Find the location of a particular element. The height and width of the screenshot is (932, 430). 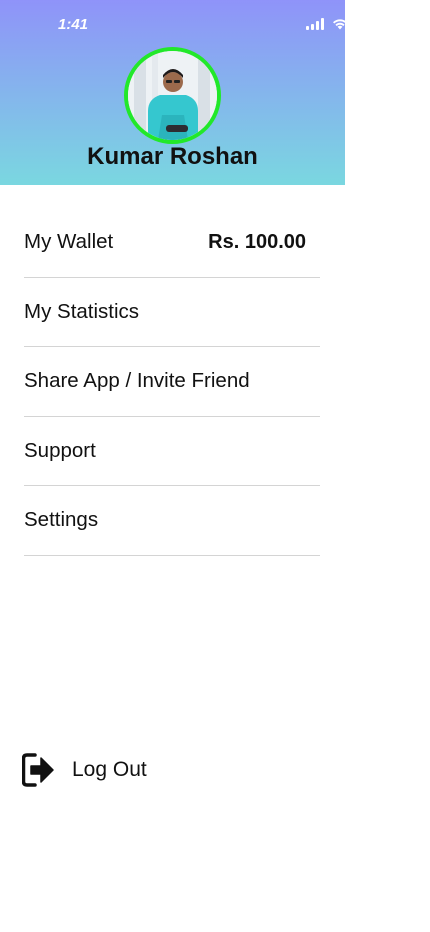

menu-item-settings: Settings is located at coordinates (172, 521).